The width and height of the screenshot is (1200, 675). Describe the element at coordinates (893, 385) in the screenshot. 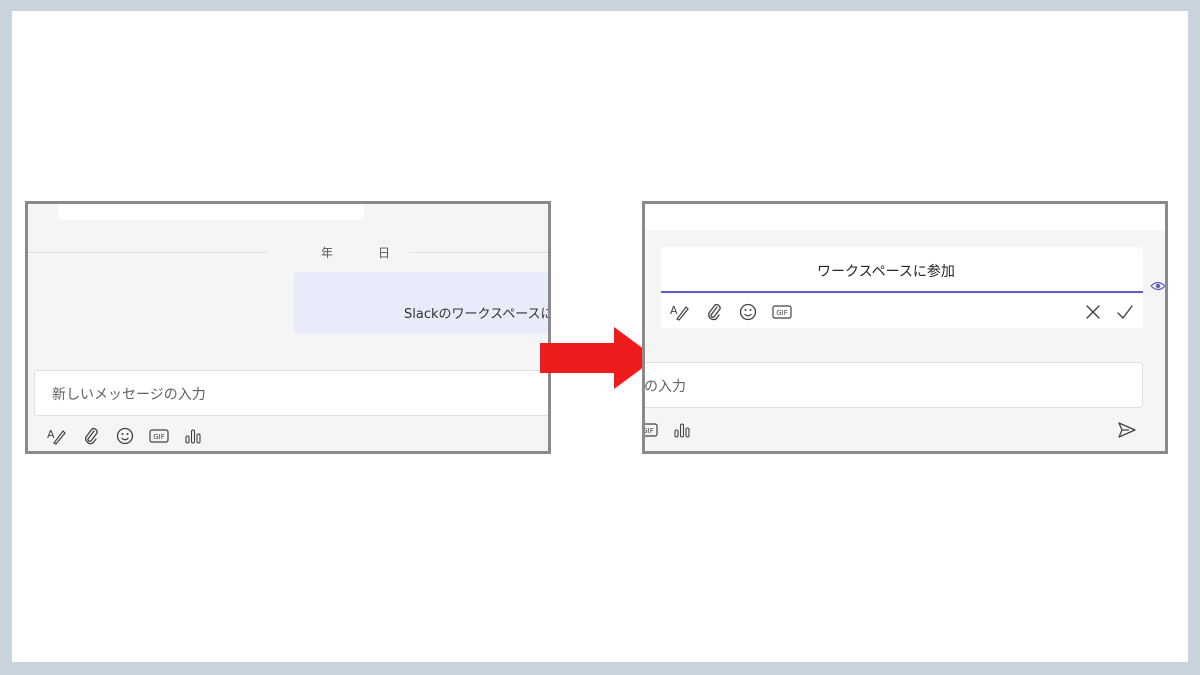

I see `compose-box: の入力` at that location.